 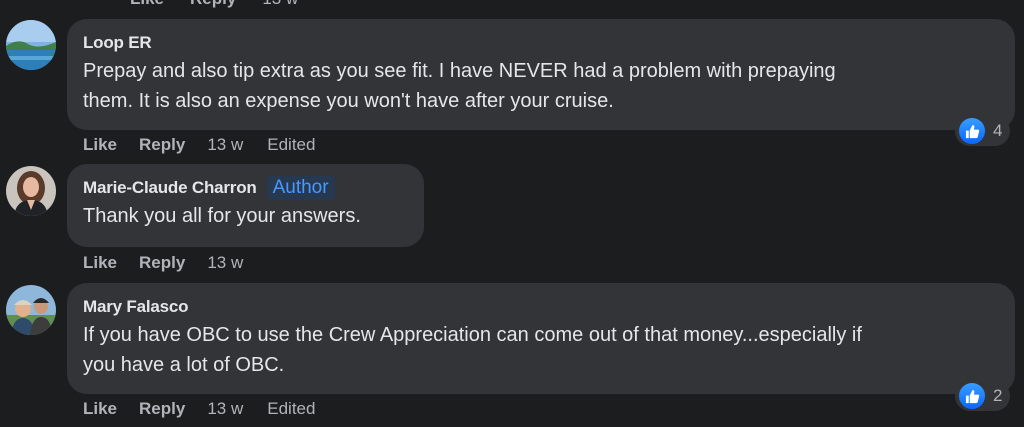 I want to click on comment-actions: Like Reply 13 w, so click(x=175, y=263).